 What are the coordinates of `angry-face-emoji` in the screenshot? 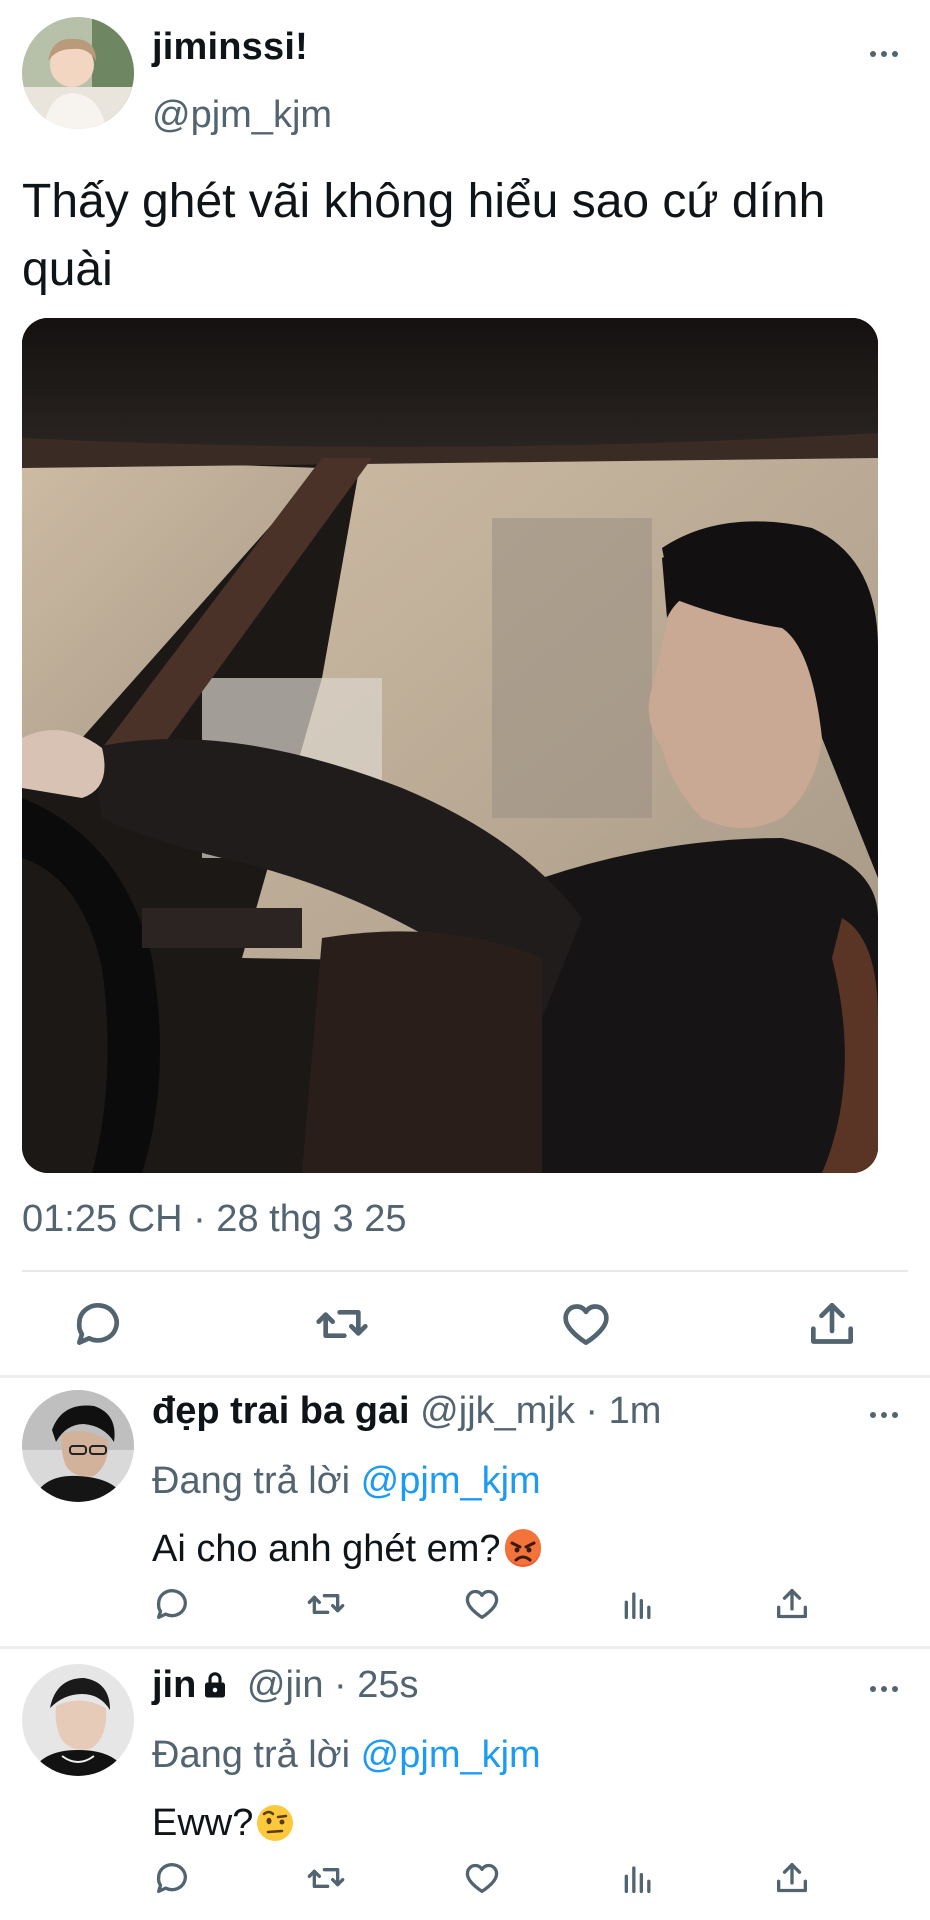 It's located at (523, 1549).